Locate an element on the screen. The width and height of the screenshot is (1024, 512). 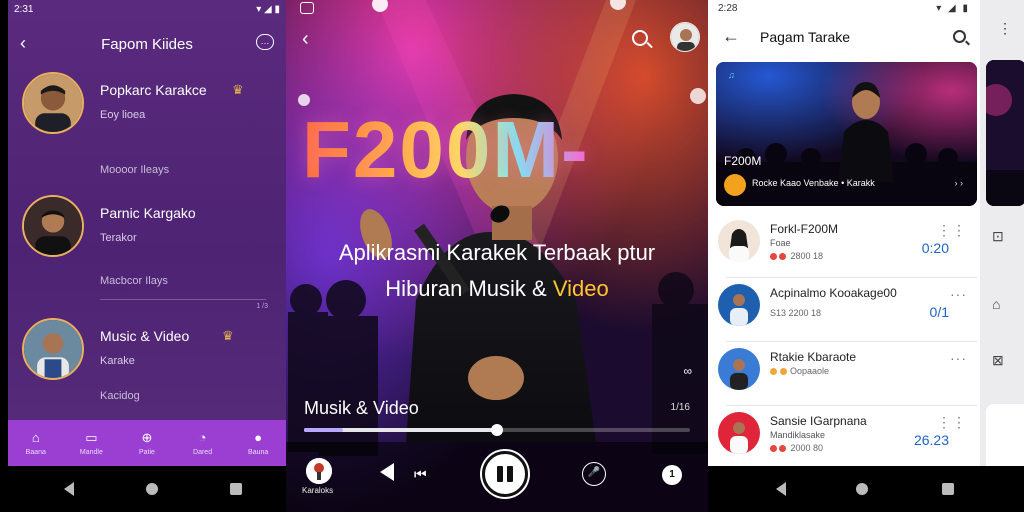
banner-logo-icon: ♫ is located at coordinates (731, 75).